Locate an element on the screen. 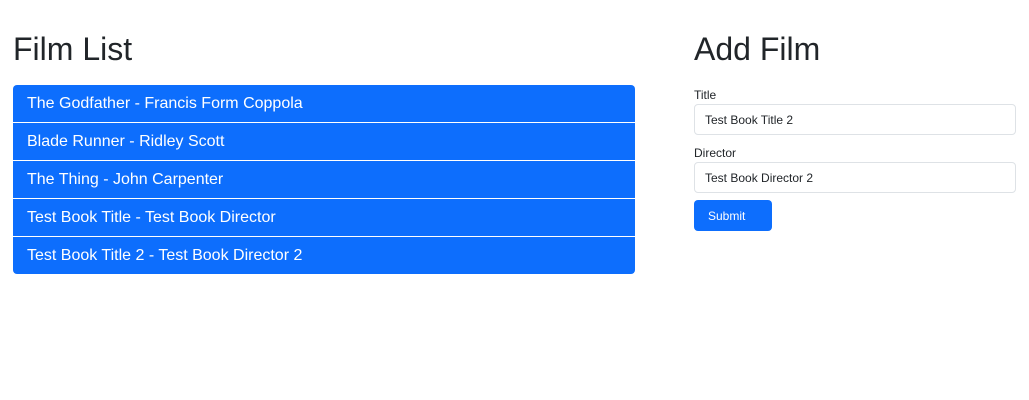 Image resolution: width=1029 pixels, height=400 pixels. title-input is located at coordinates (855, 119).